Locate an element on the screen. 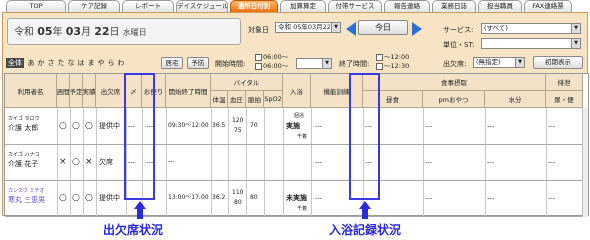  header-water: 水分 is located at coordinates (515, 99).